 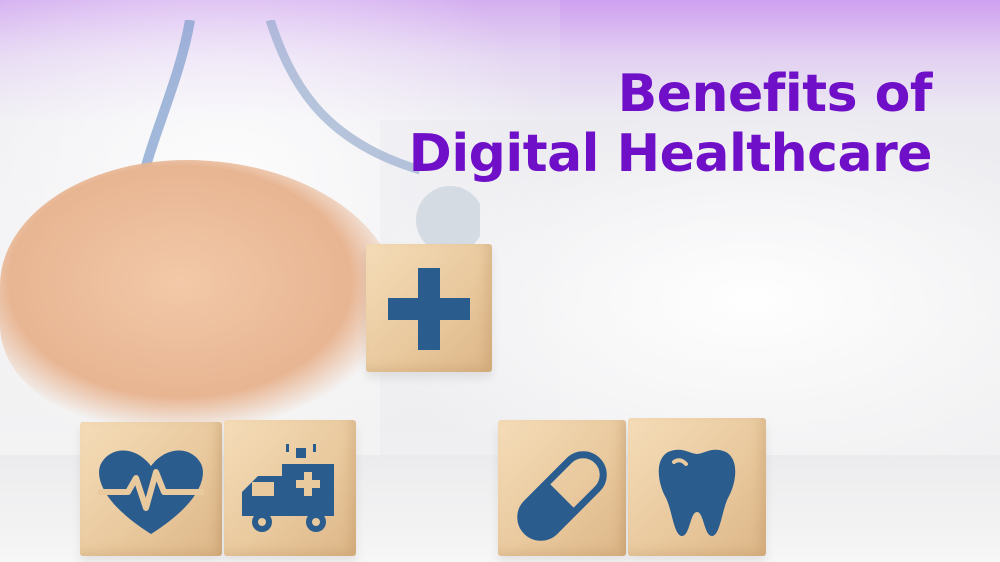 I want to click on ambulance-block, so click(x=290, y=488).